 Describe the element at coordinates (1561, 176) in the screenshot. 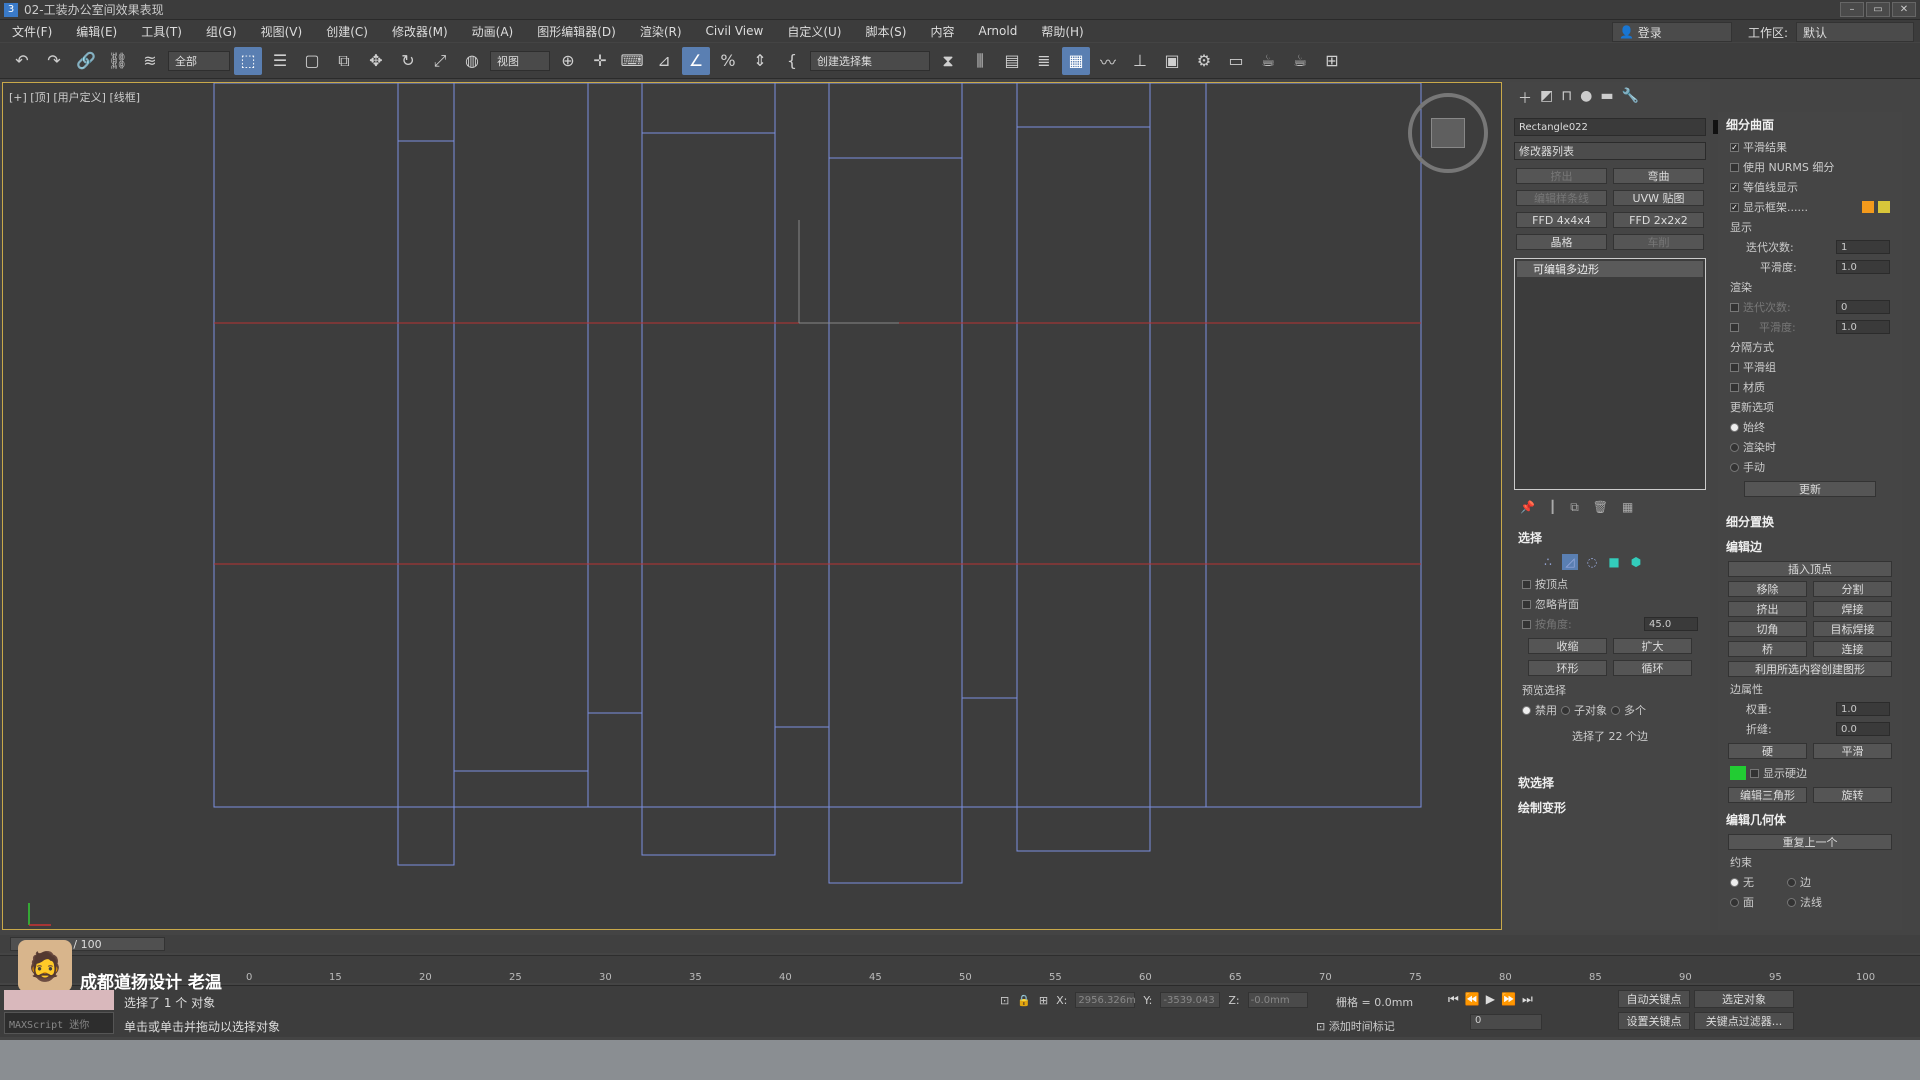

I see `extrude-modifier-button: 挤出` at that location.